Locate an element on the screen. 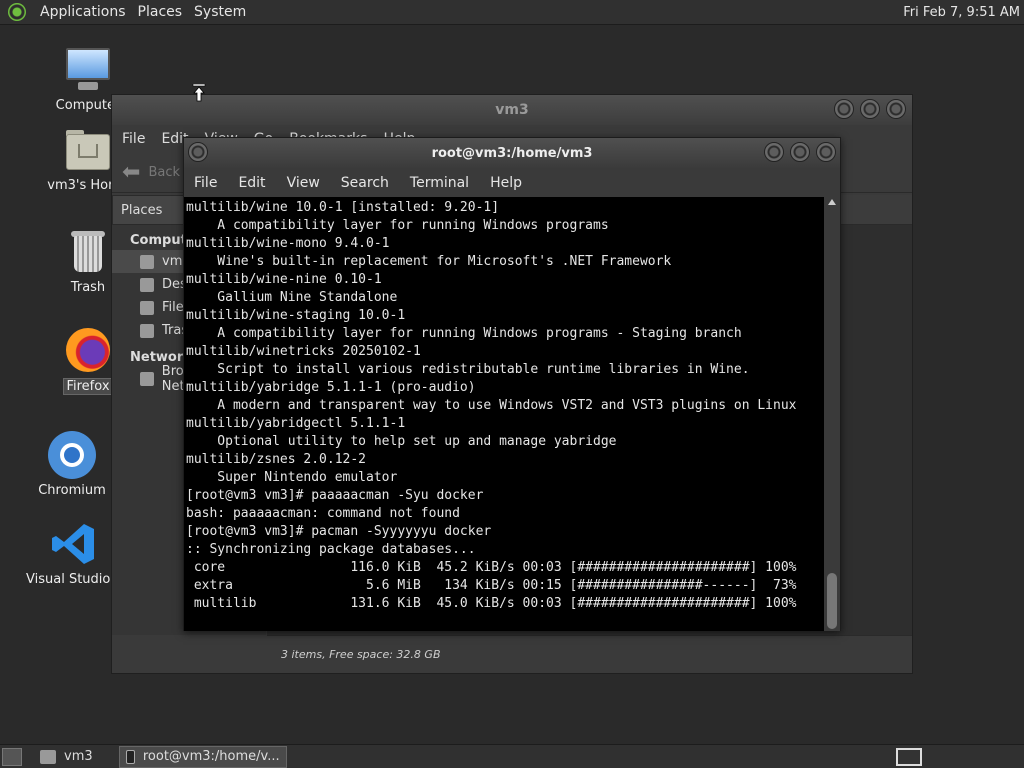 This screenshot has width=1024, height=768. desktop-icon is located at coordinates (147, 284).